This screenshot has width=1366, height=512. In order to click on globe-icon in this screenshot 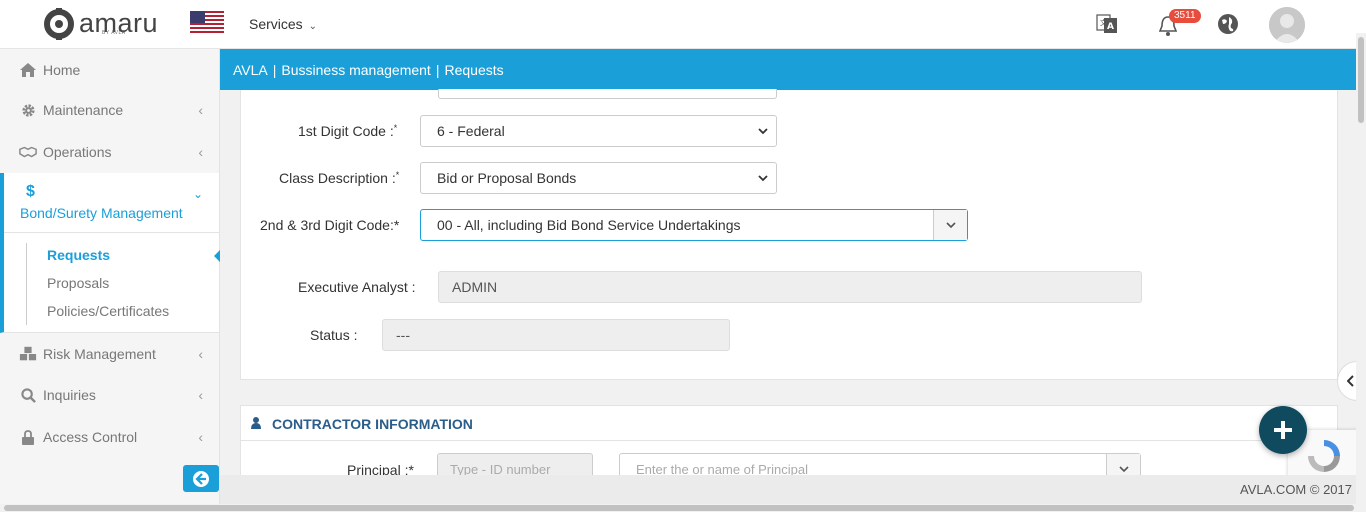, I will do `click(1228, 24)`.